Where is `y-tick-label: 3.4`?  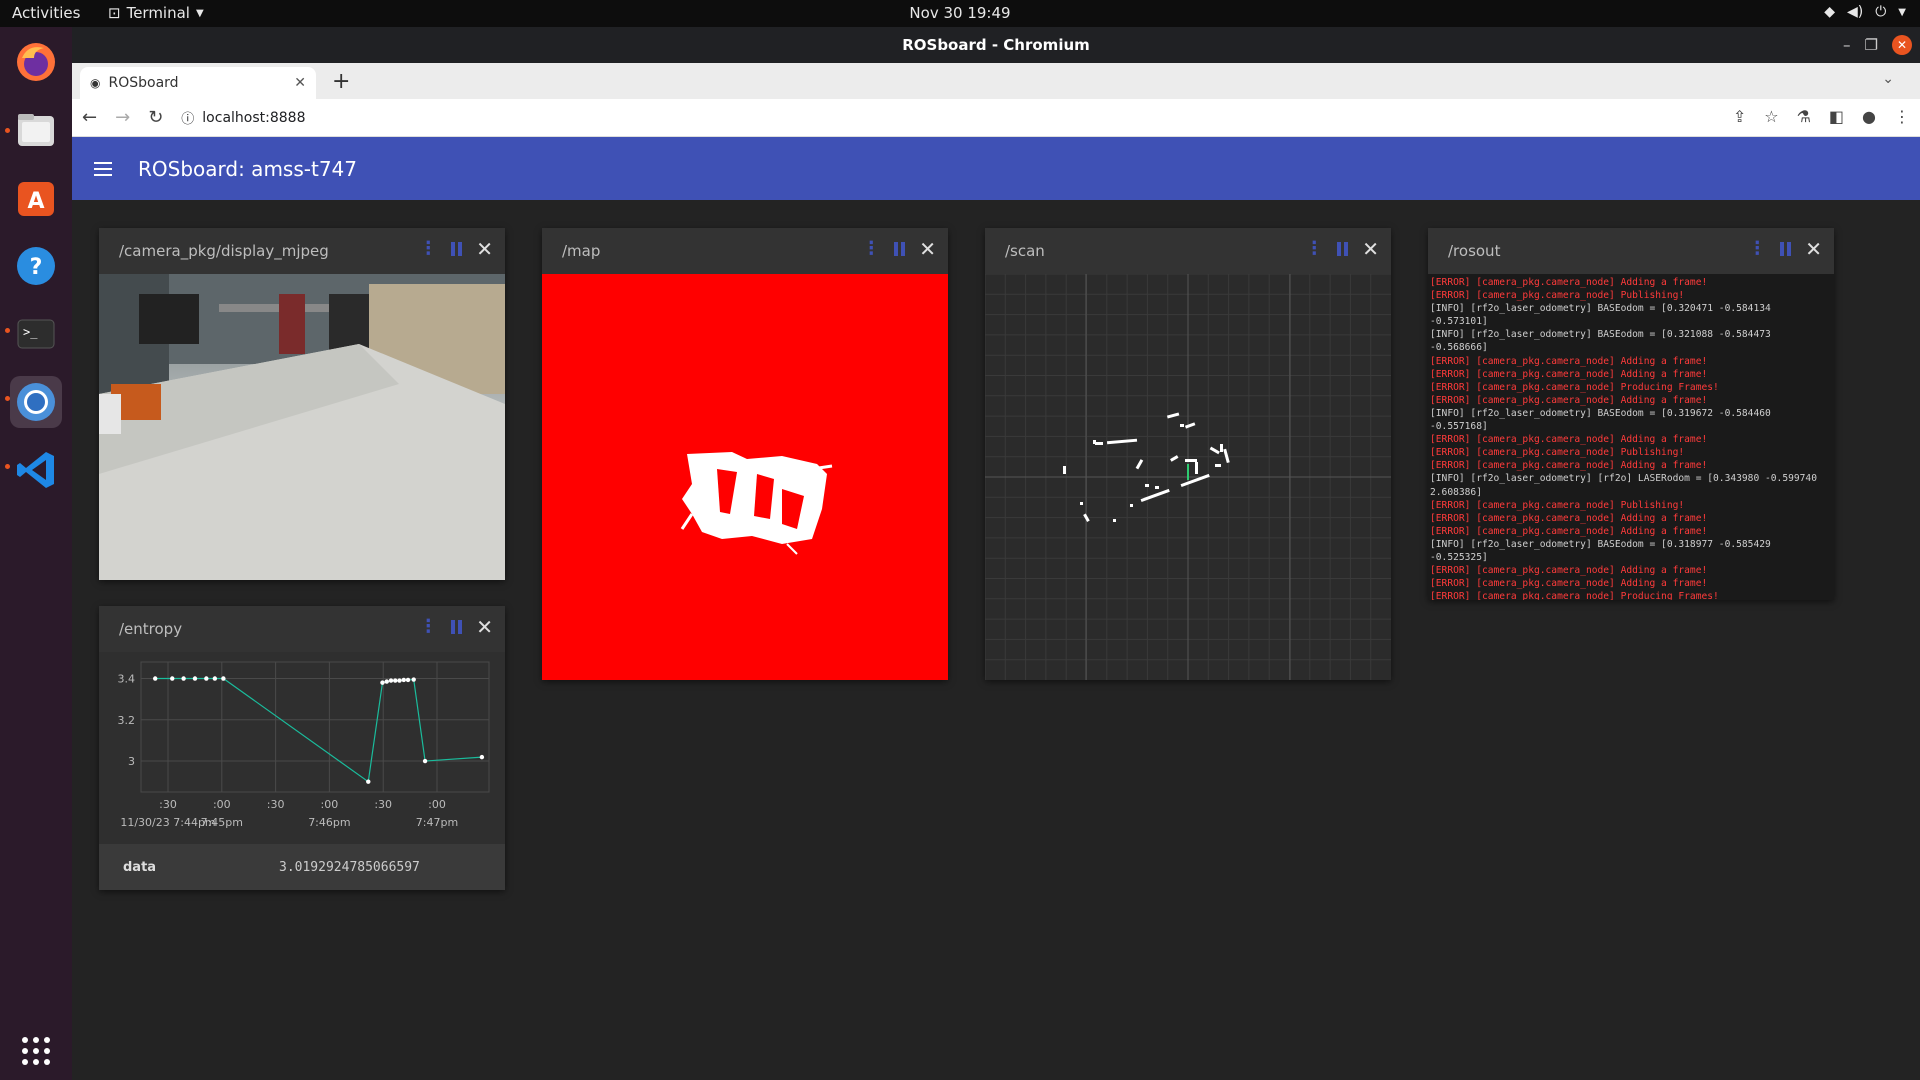 y-tick-label: 3.4 is located at coordinates (127, 679).